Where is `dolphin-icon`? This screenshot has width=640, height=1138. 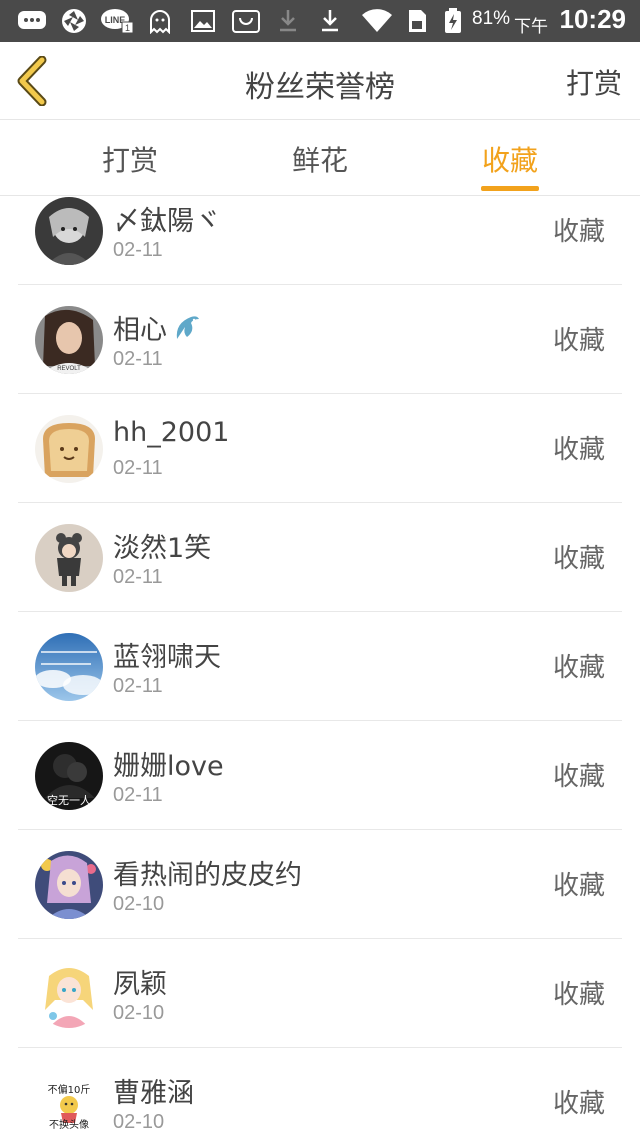 dolphin-icon is located at coordinates (187, 331).